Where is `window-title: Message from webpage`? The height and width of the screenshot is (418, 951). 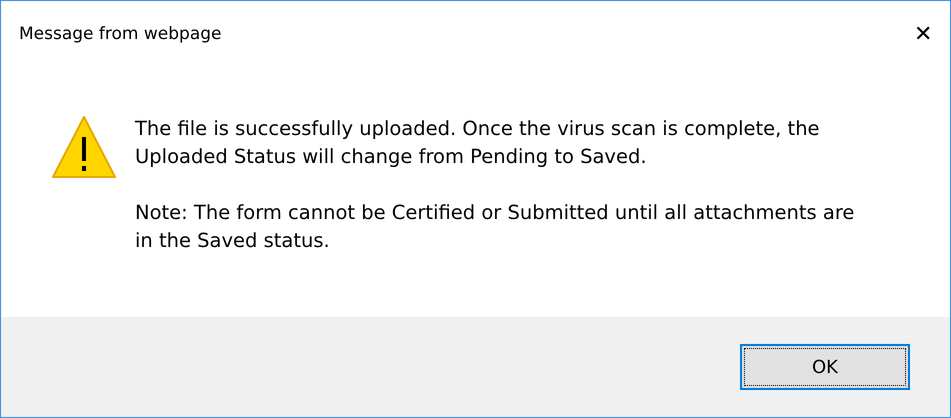
window-title: Message from webpage is located at coordinates (120, 34).